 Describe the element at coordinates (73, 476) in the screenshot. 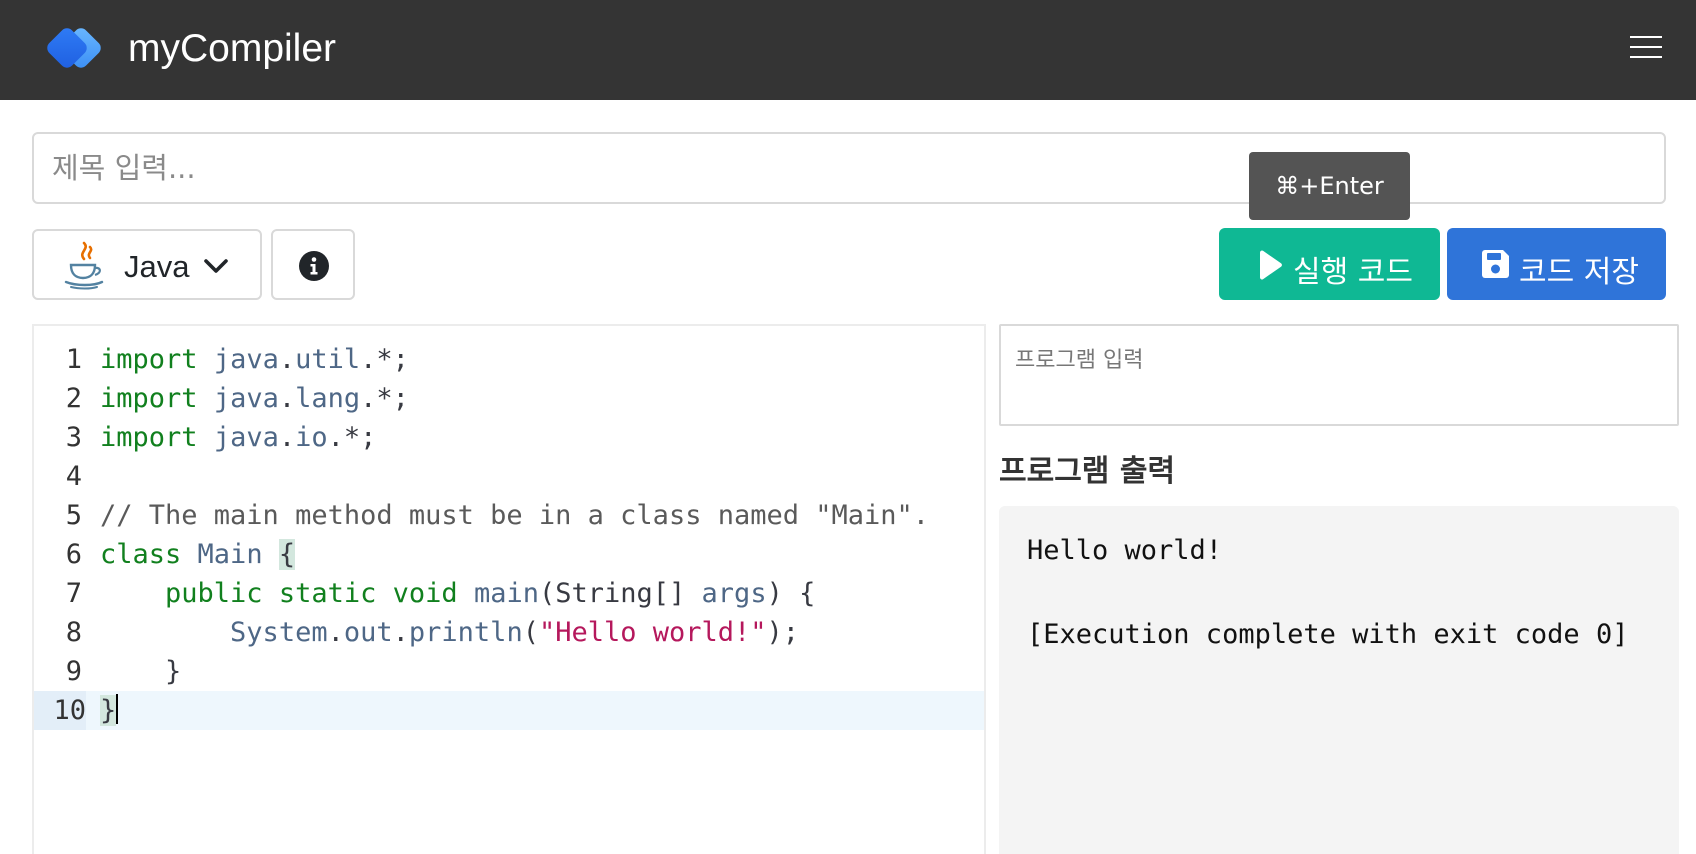

I see `line-number: 4` at that location.